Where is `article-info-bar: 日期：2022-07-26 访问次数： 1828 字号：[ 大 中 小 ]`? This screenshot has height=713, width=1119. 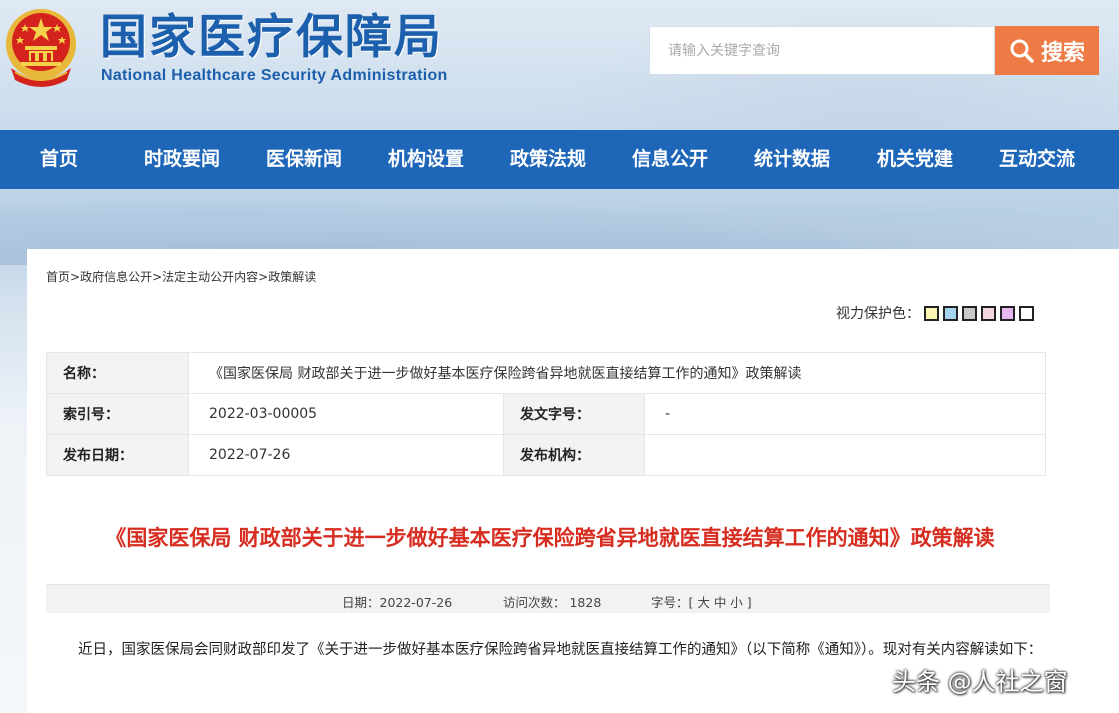 article-info-bar: 日期：2022-07-26 访问次数： 1828 字号：[ 大 中 小 ] is located at coordinates (548, 598).